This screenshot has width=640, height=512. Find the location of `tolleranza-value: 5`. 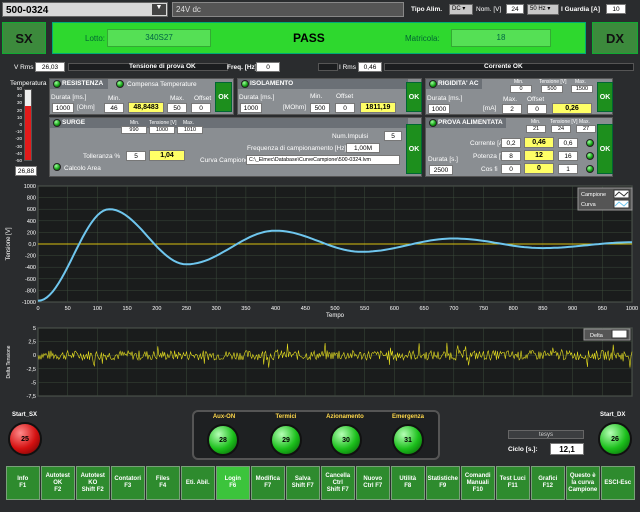

tolleranza-value: 5 is located at coordinates (136, 156).